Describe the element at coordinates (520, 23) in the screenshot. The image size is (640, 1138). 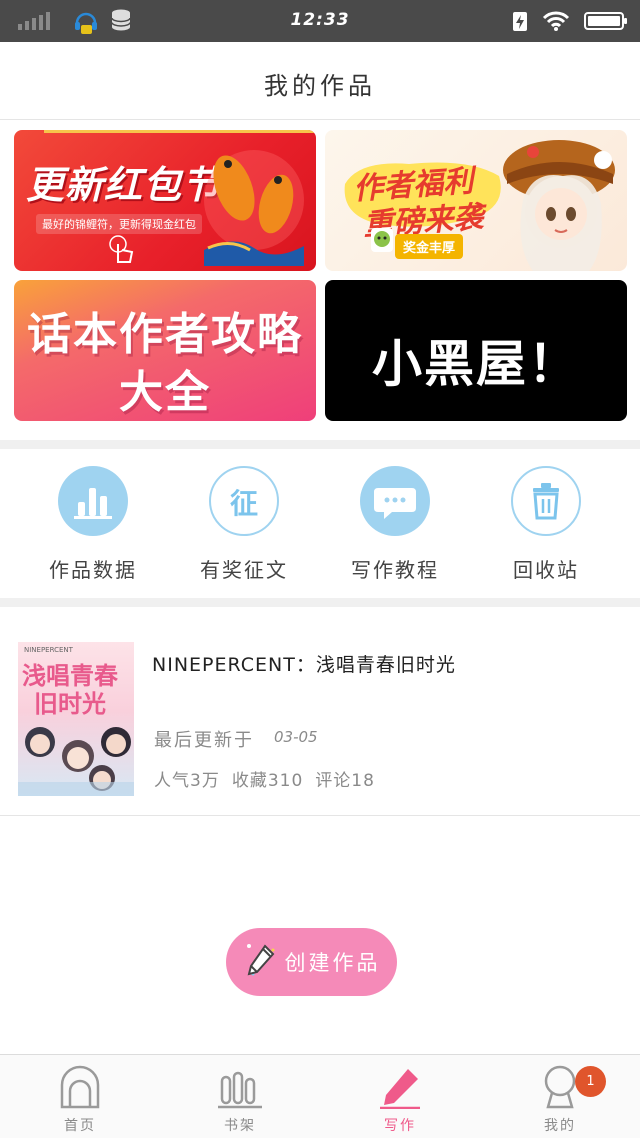
I see `charging-icon` at that location.